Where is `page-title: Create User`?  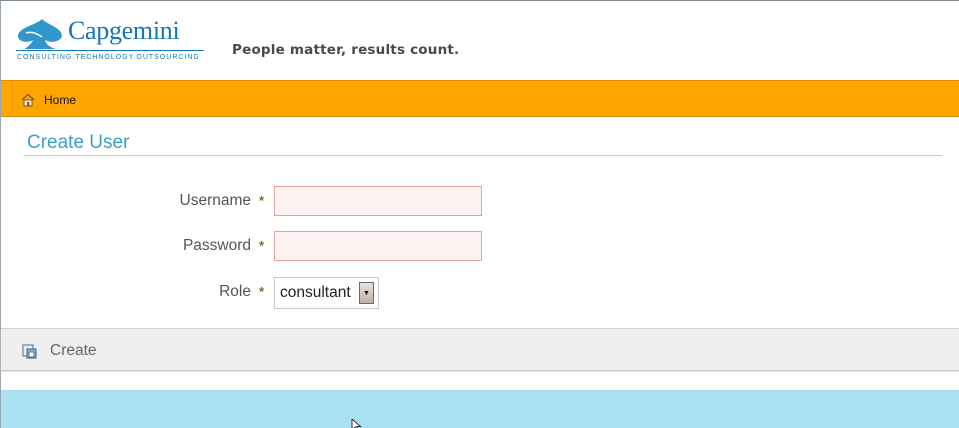 page-title: Create User is located at coordinates (78, 142).